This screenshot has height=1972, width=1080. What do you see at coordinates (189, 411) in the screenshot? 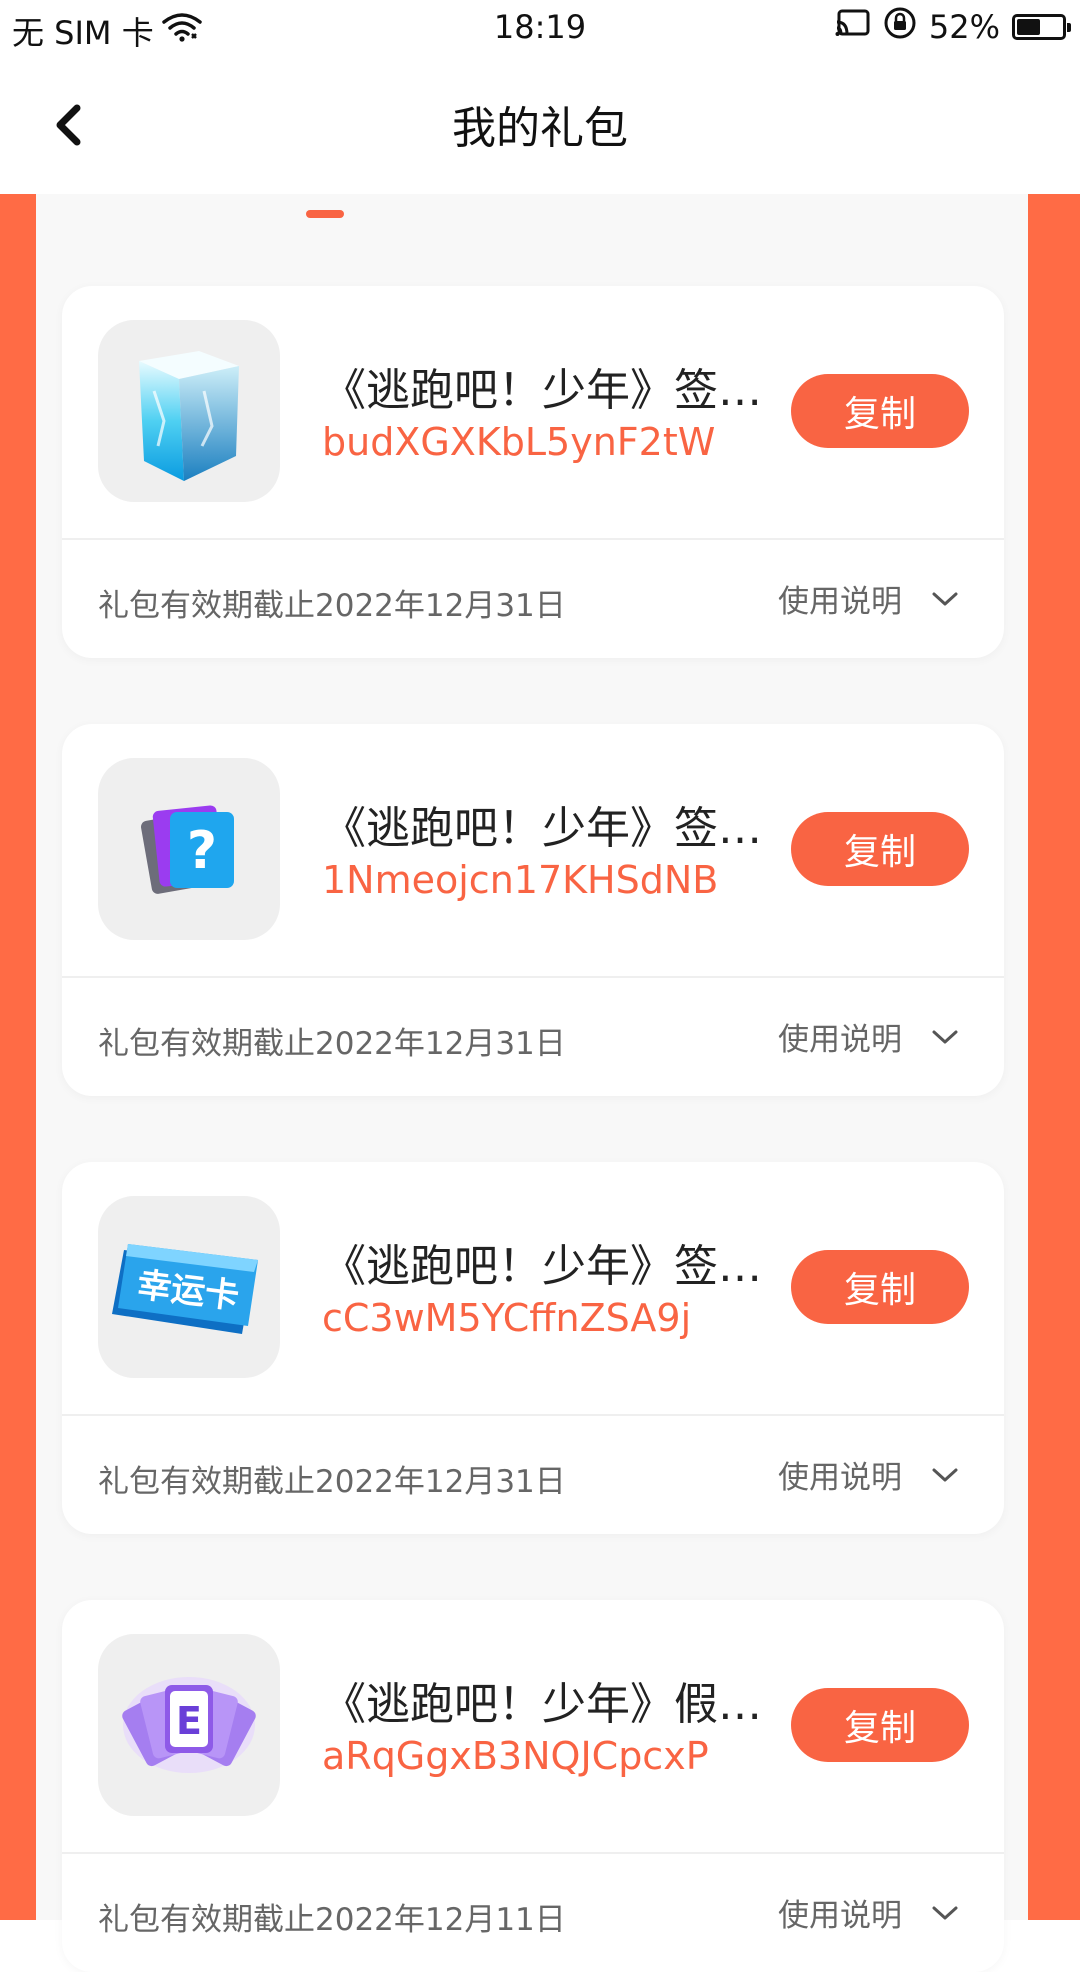
I see `ice-cube-icon` at bounding box center [189, 411].